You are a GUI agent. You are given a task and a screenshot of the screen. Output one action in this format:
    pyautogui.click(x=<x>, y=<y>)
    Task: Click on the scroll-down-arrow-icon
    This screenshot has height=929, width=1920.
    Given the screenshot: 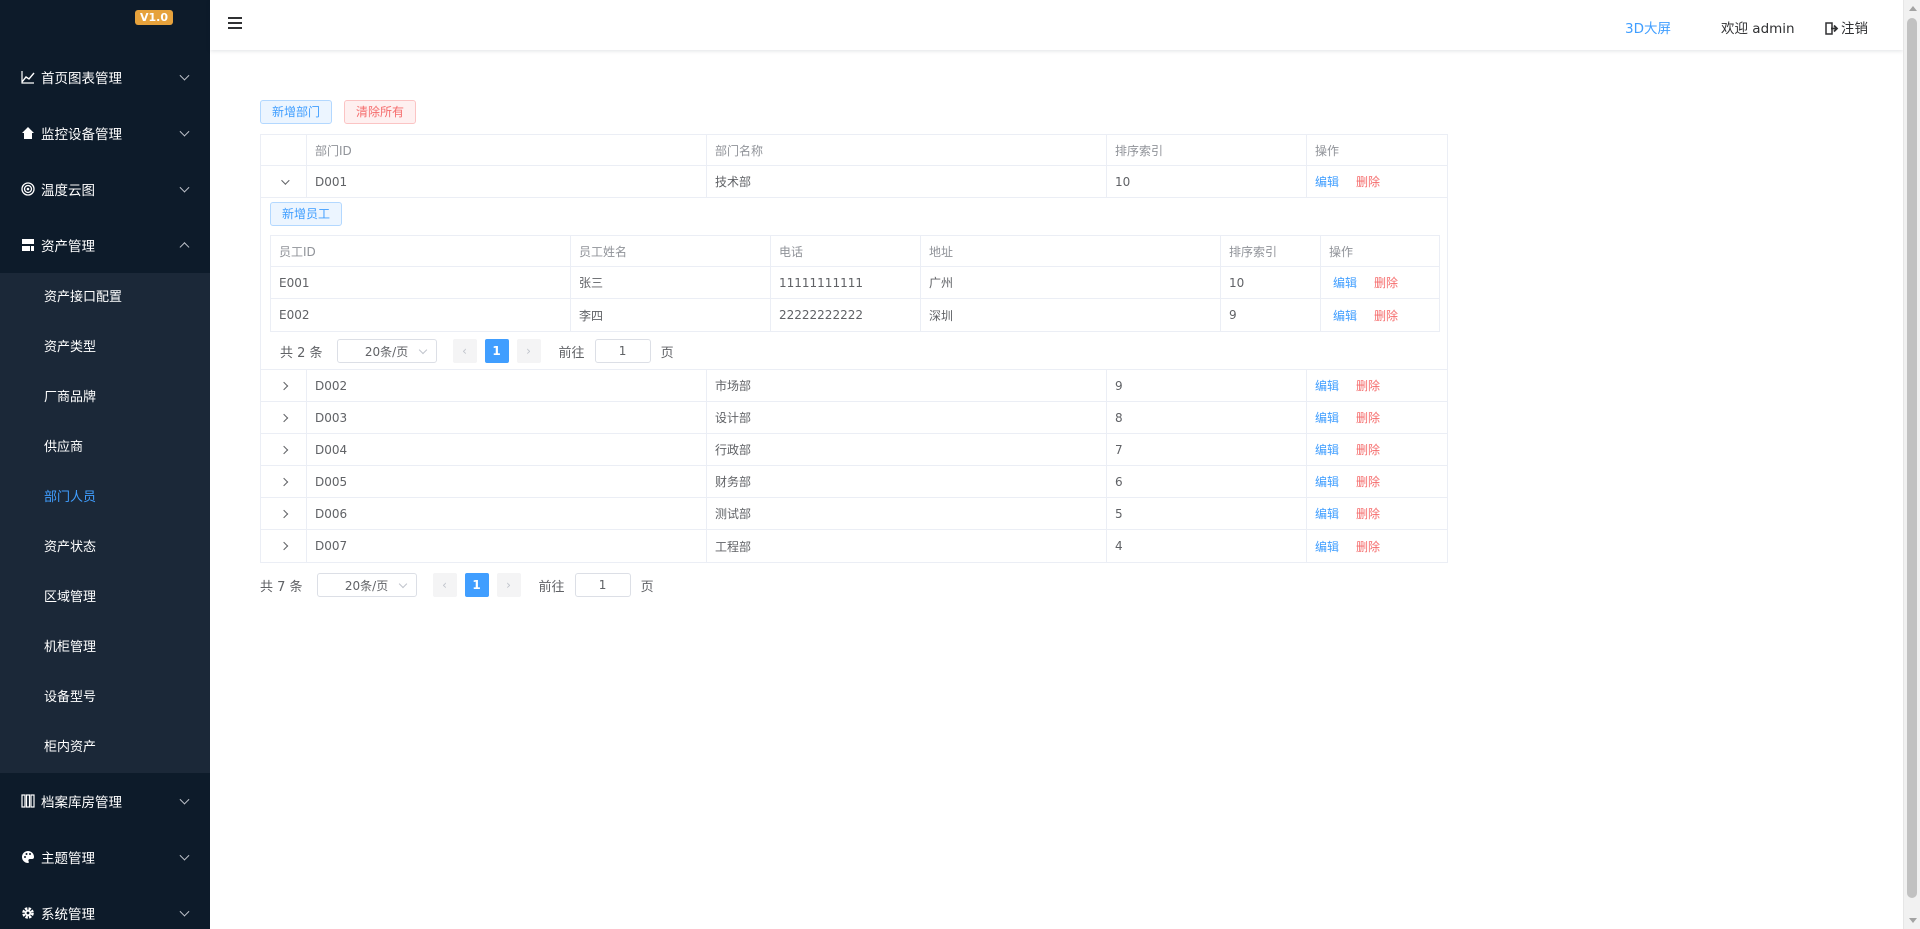 What is the action you would take?
    pyautogui.click(x=1913, y=920)
    